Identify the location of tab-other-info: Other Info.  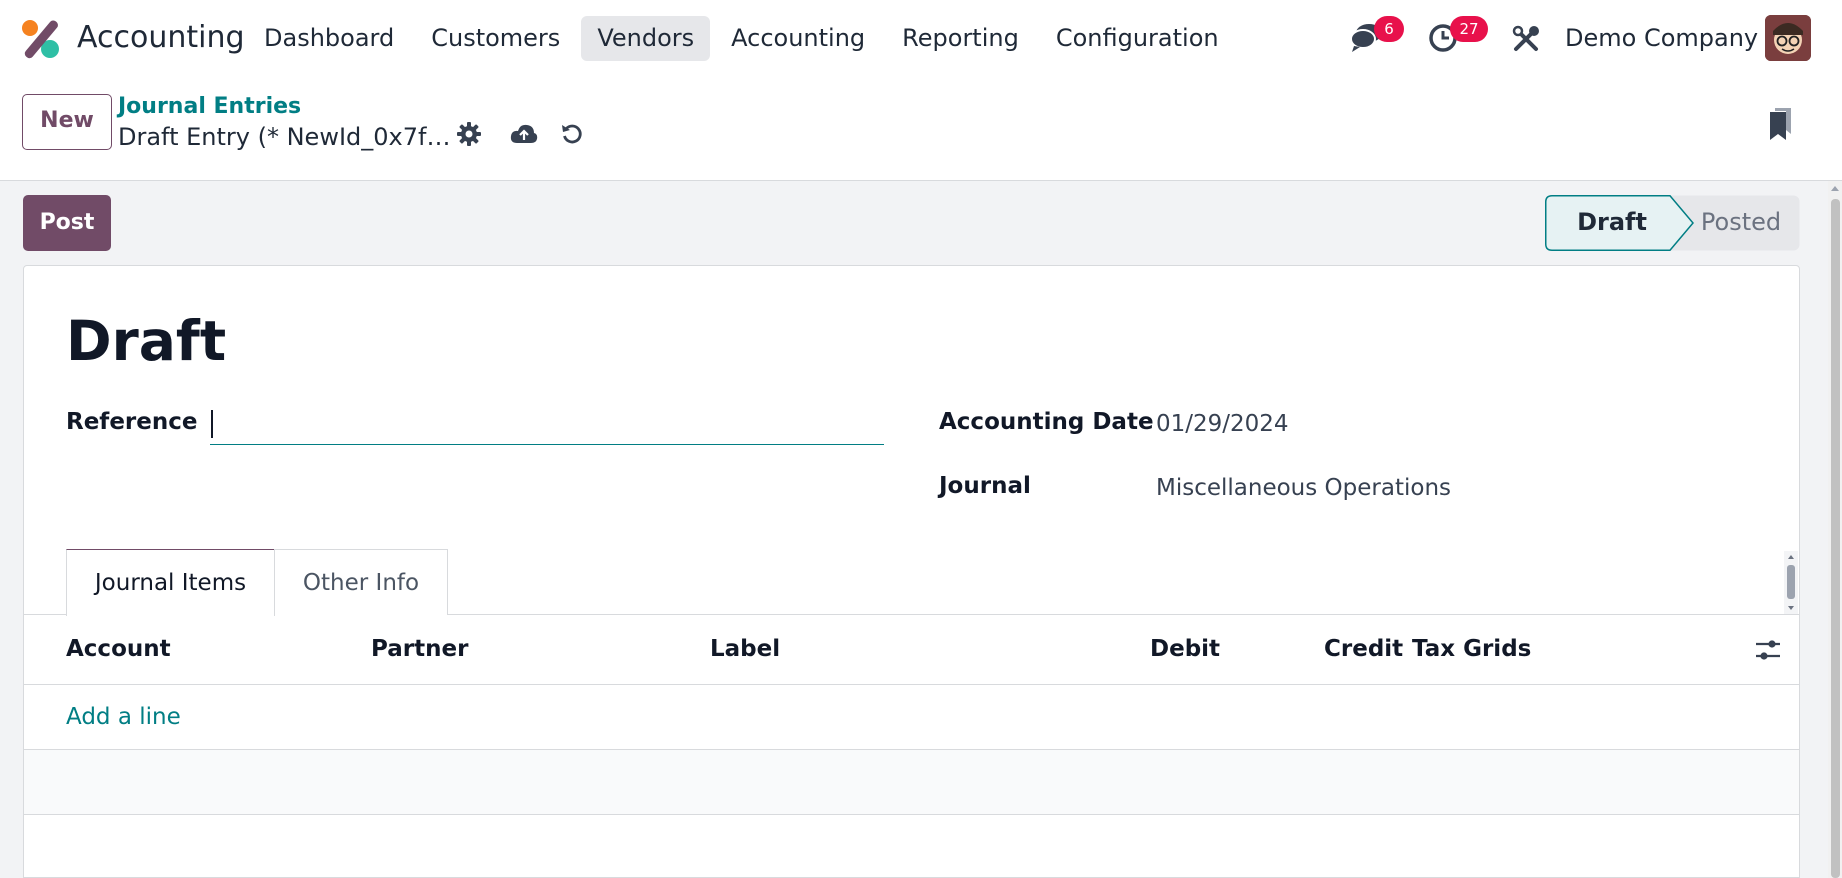
(361, 582).